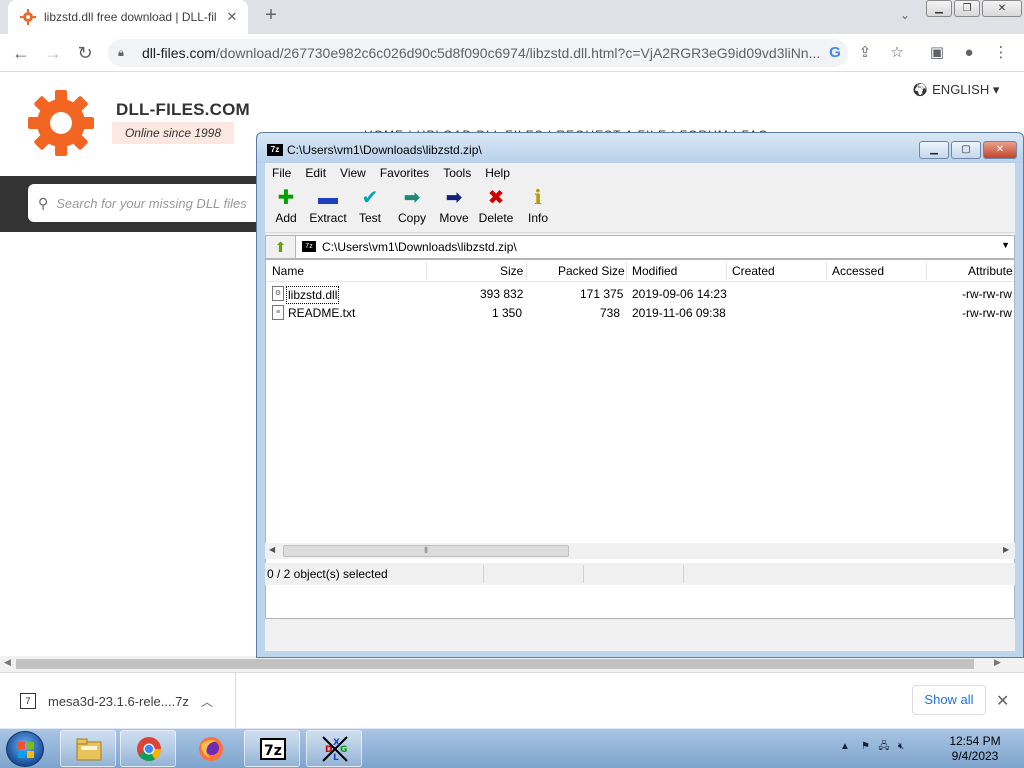  What do you see at coordinates (955, 90) in the screenshot?
I see `language-selector: 🌍︎ ENGLISH ▾` at bounding box center [955, 90].